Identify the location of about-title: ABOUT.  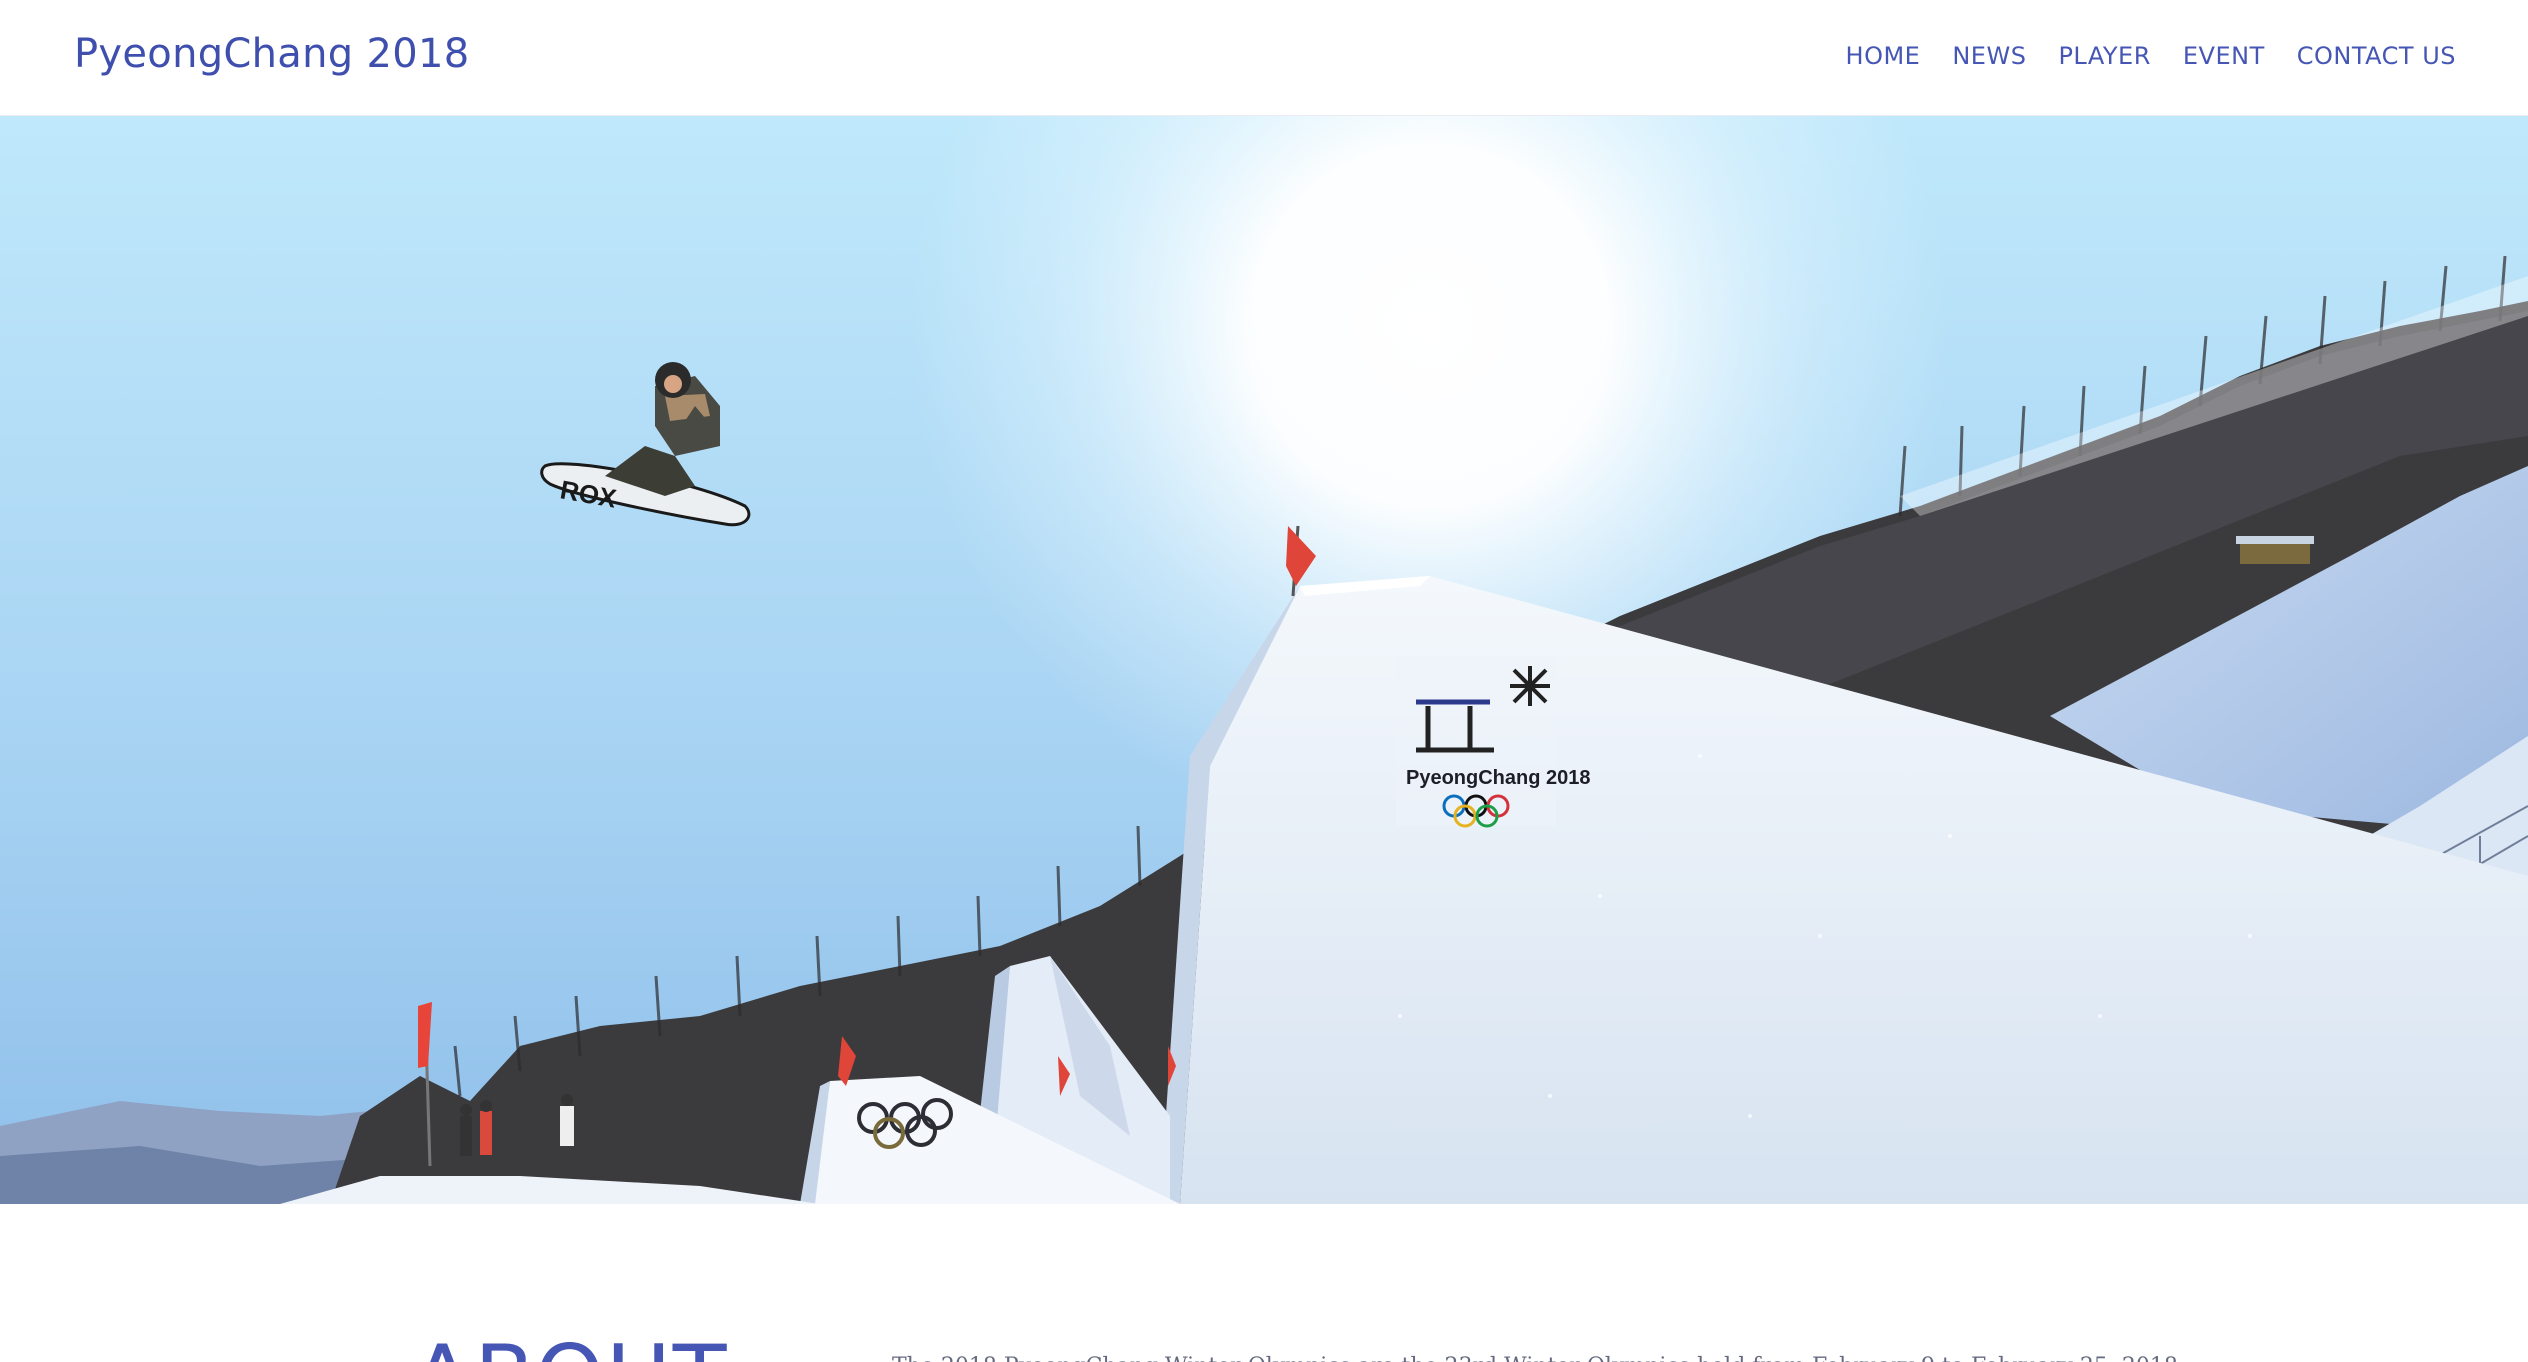
(570, 1345).